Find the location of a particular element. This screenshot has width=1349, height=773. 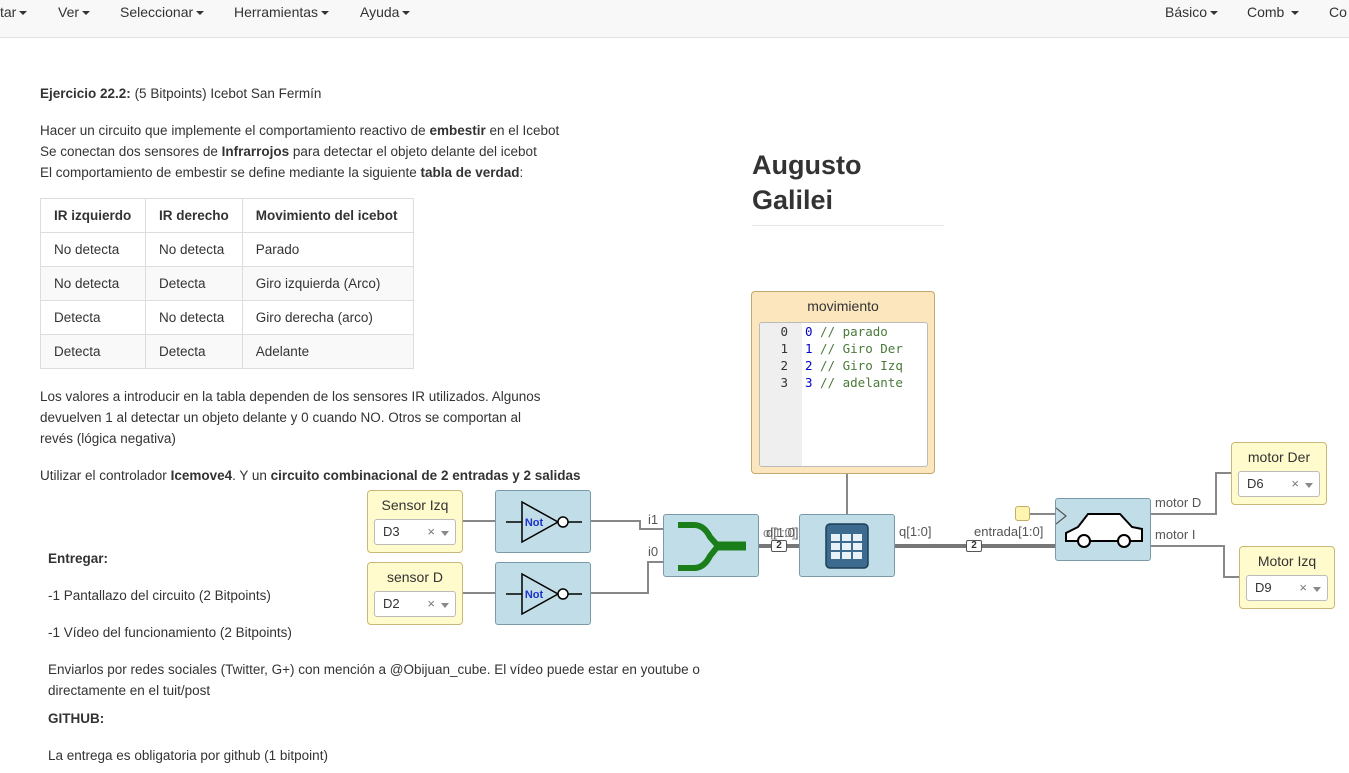

pin-value: D2 is located at coordinates (391, 603).